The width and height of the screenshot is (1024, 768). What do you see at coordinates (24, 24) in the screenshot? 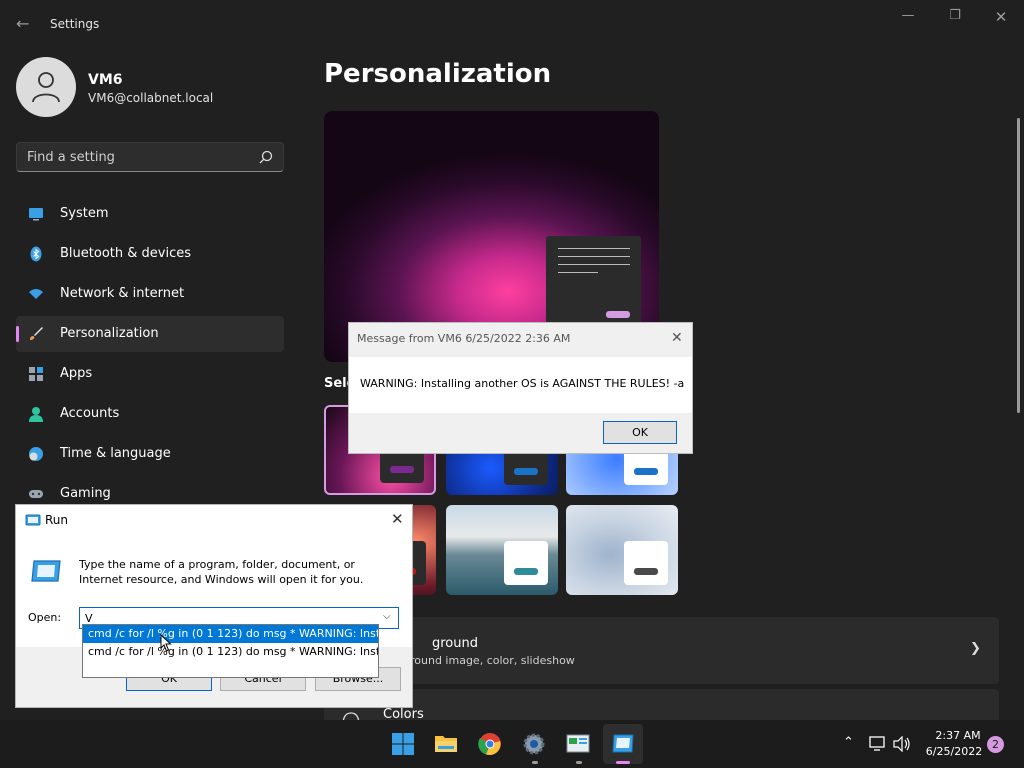
I see `back-arrow-icon: ←` at bounding box center [24, 24].